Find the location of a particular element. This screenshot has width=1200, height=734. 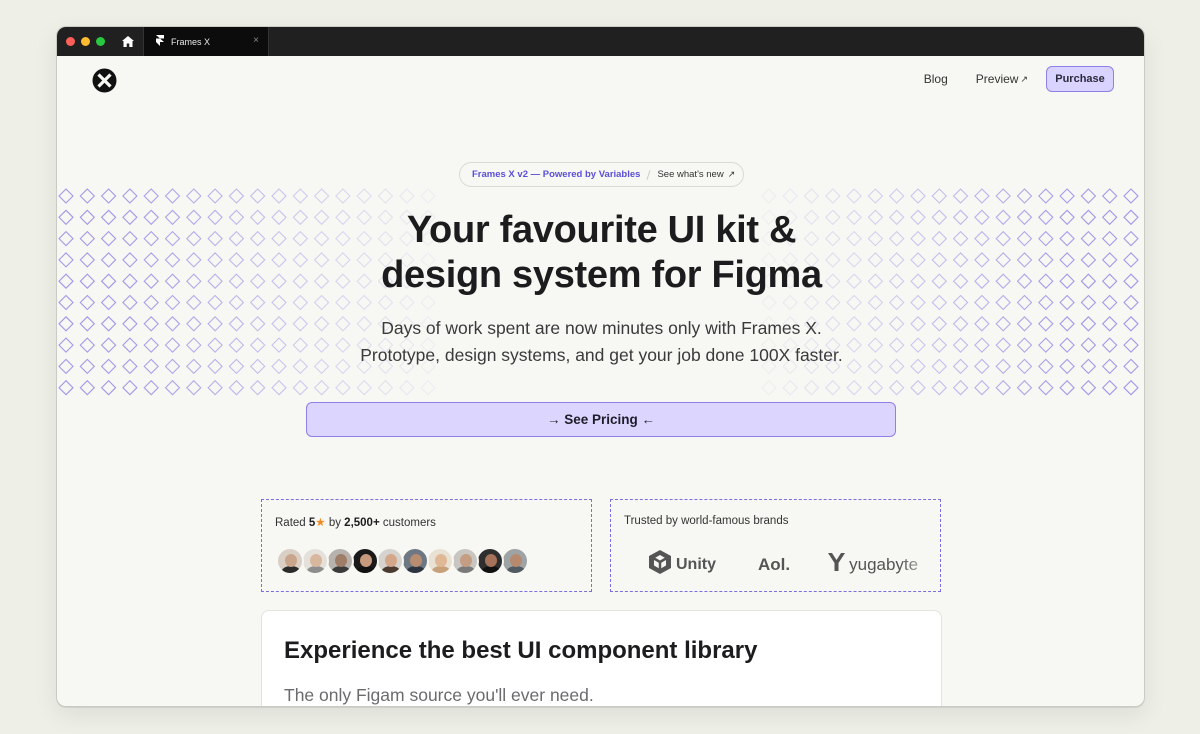

feature-title: Experience the best UI component library is located at coordinates (521, 650).